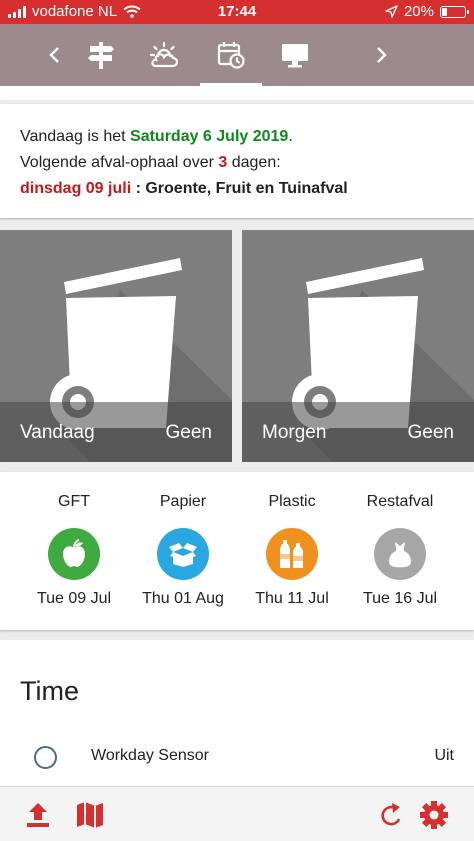 This screenshot has width=474, height=841. Describe the element at coordinates (400, 501) in the screenshot. I see `schedule-type-name: Restafval` at that location.